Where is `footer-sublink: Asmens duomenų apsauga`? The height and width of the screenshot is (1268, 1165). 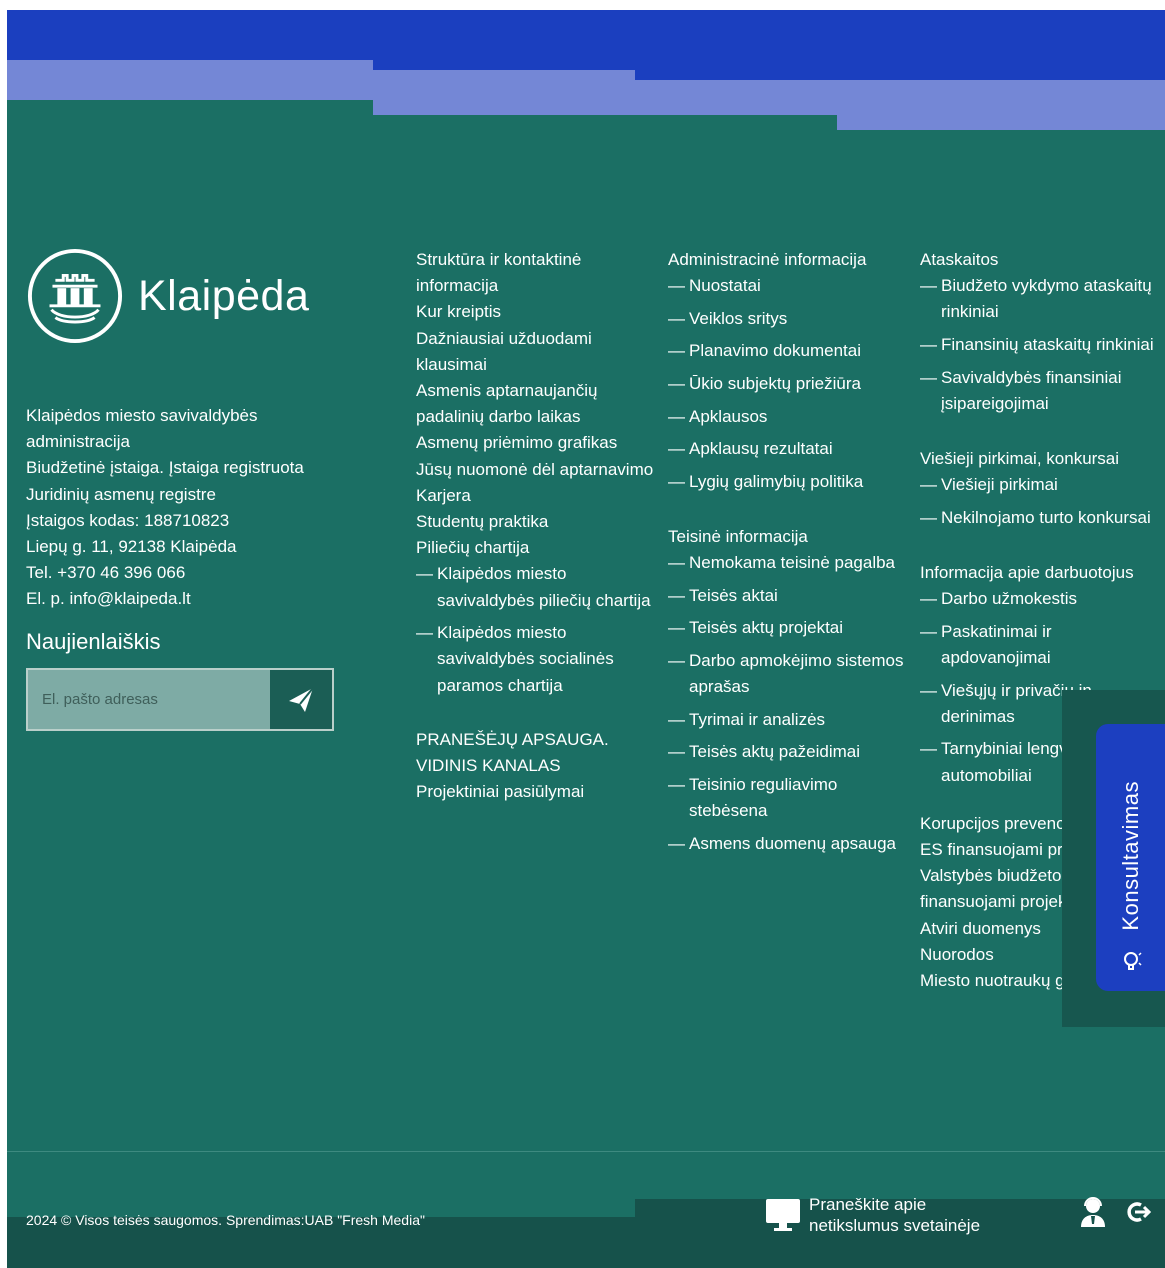 footer-sublink: Asmens duomenų apsauga is located at coordinates (792, 844).